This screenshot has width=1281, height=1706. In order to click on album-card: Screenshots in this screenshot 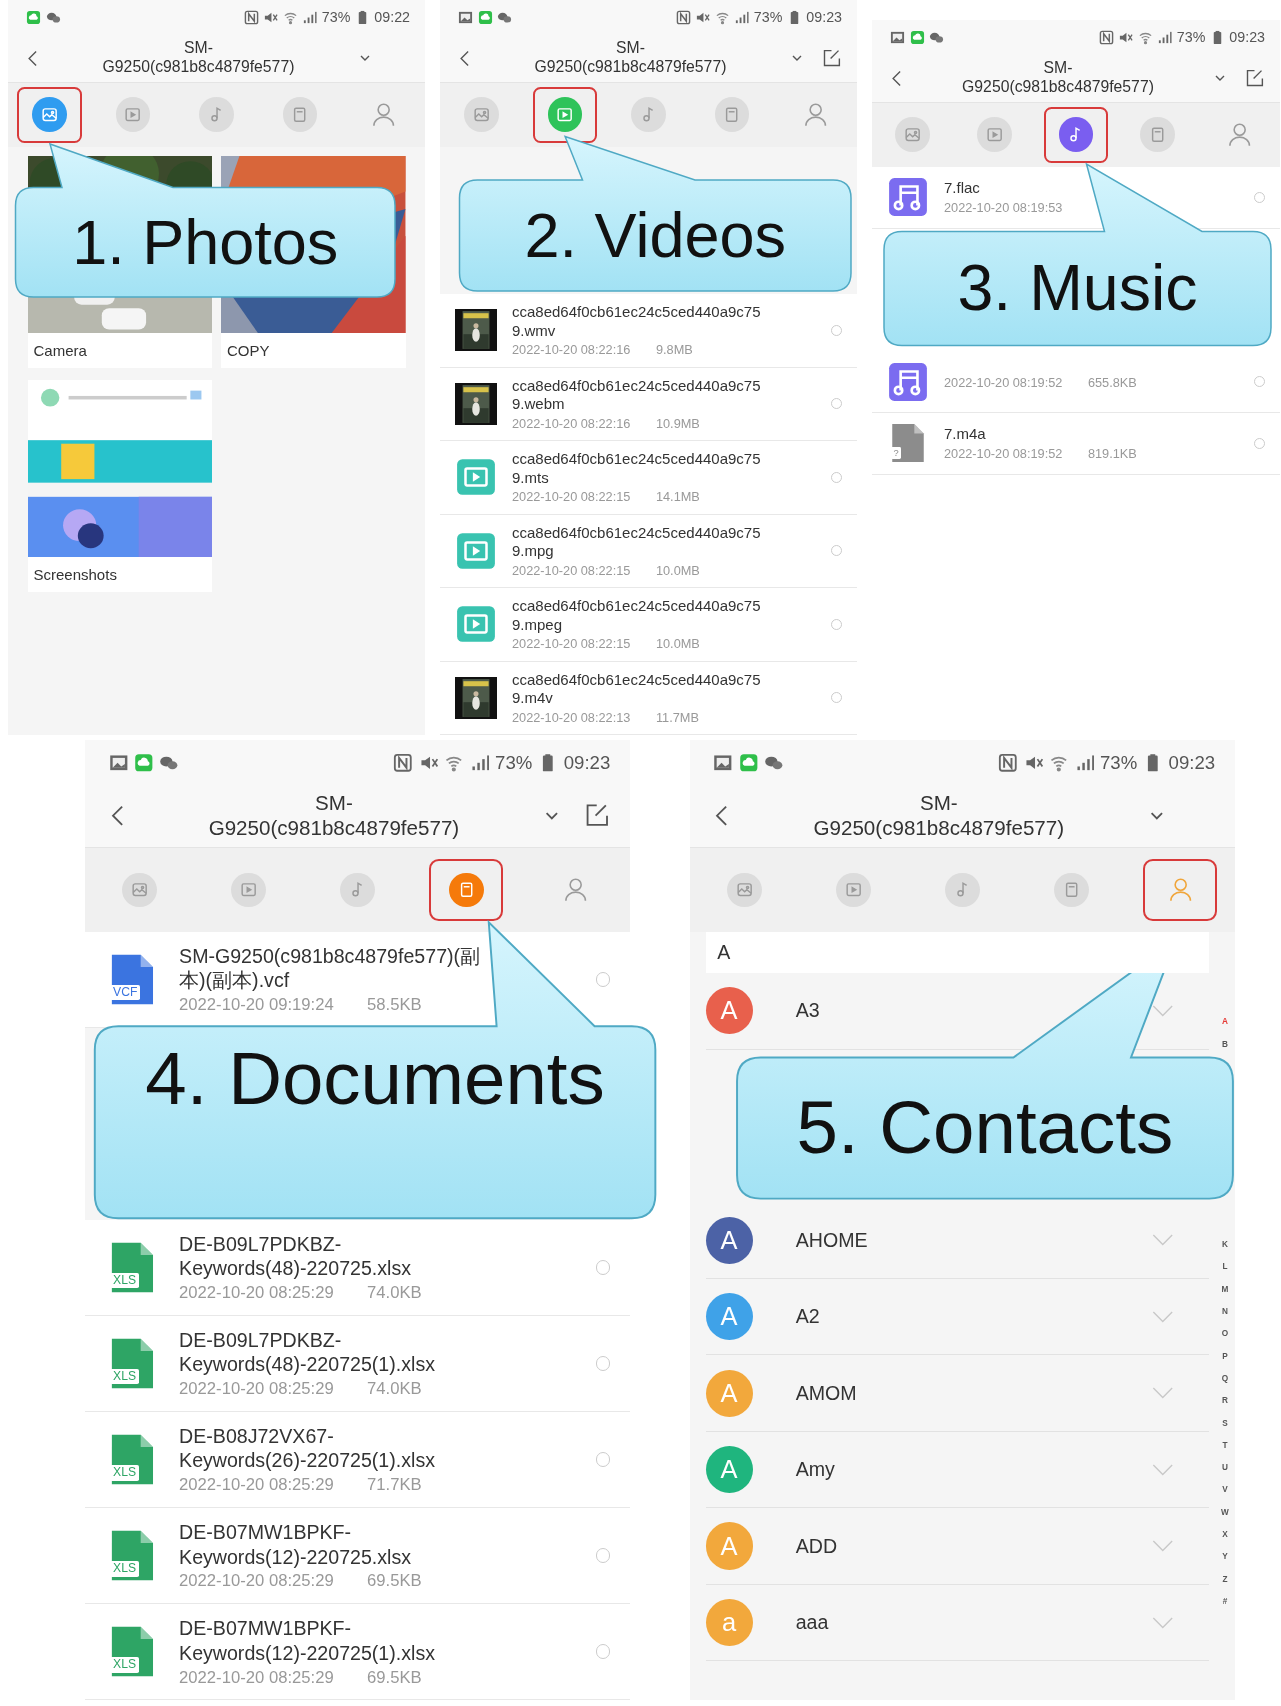, I will do `click(119, 486)`.